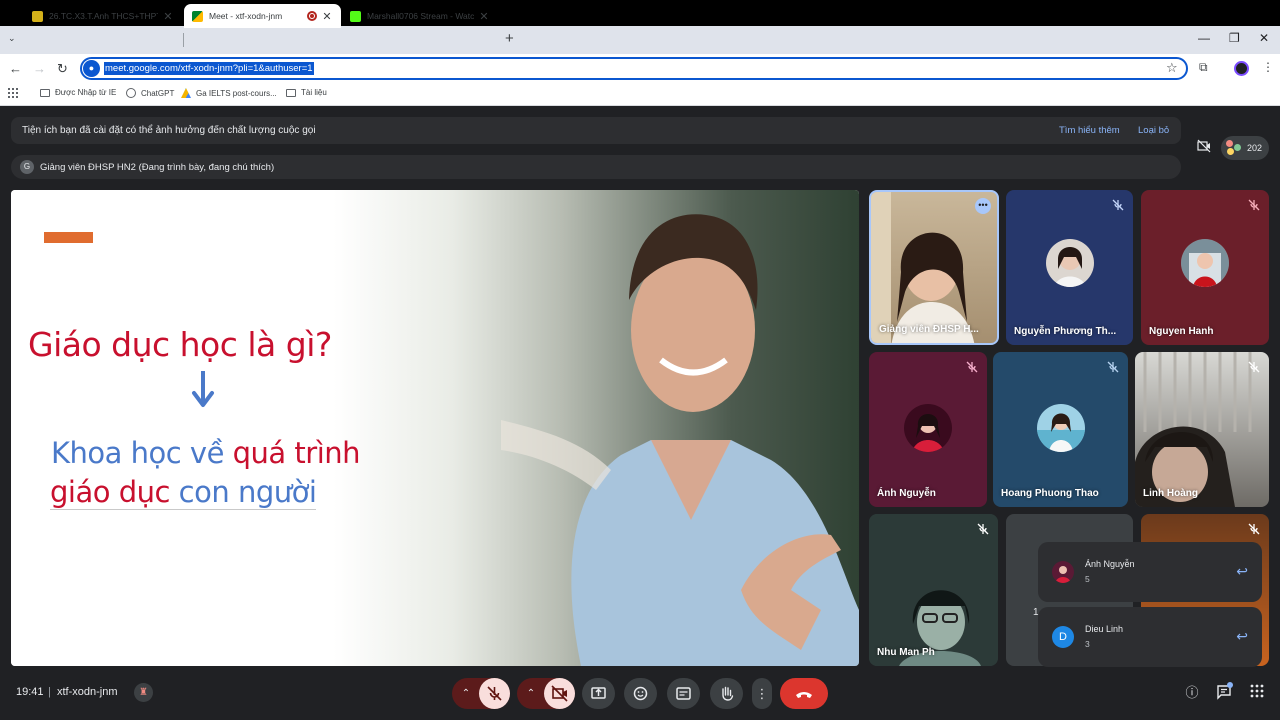 This screenshot has width=1280, height=720. What do you see at coordinates (466, 693) in the screenshot?
I see `audio-settings-chevron-icon: ⌃` at bounding box center [466, 693].